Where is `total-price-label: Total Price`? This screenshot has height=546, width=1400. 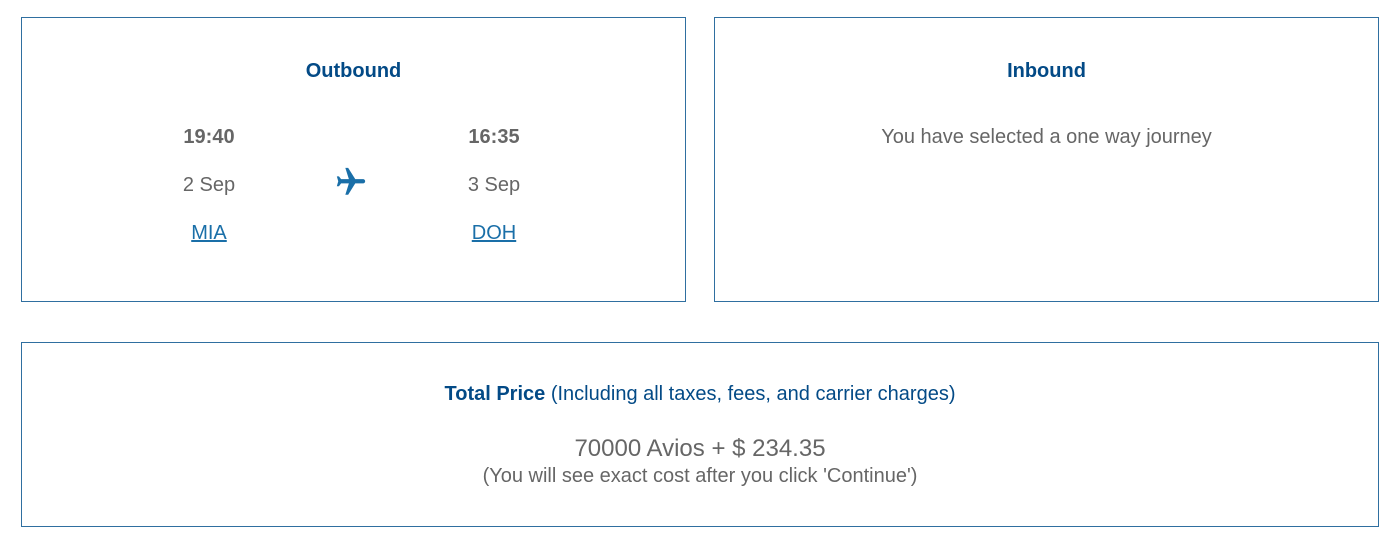 total-price-label: Total Price is located at coordinates (495, 394).